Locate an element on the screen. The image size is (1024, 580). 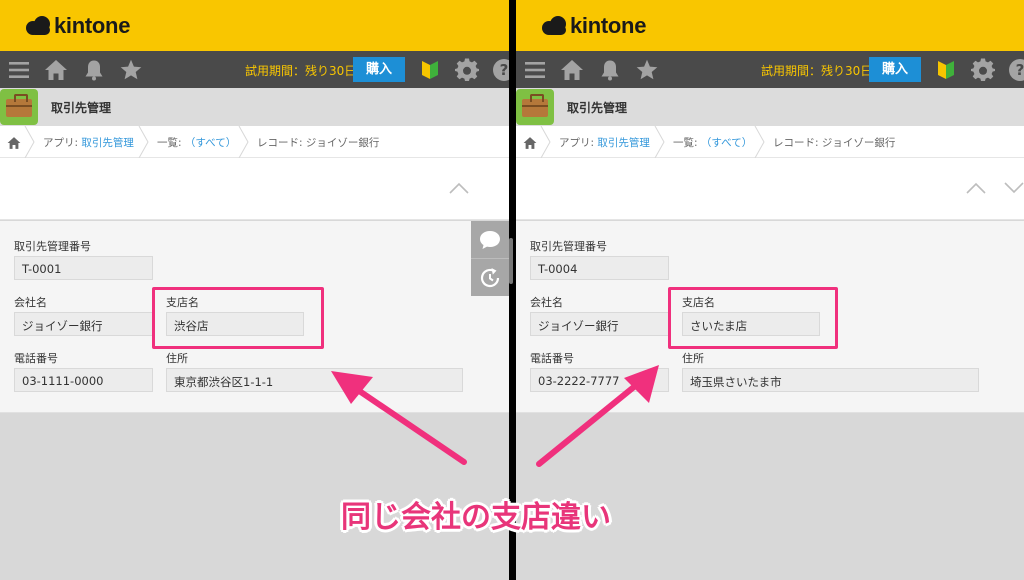
pane-divider-handle is located at coordinates (511, 261).